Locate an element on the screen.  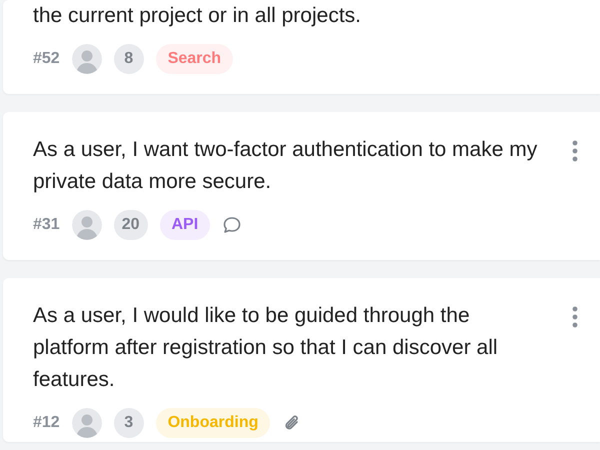
story-number: #52 is located at coordinates (46, 59).